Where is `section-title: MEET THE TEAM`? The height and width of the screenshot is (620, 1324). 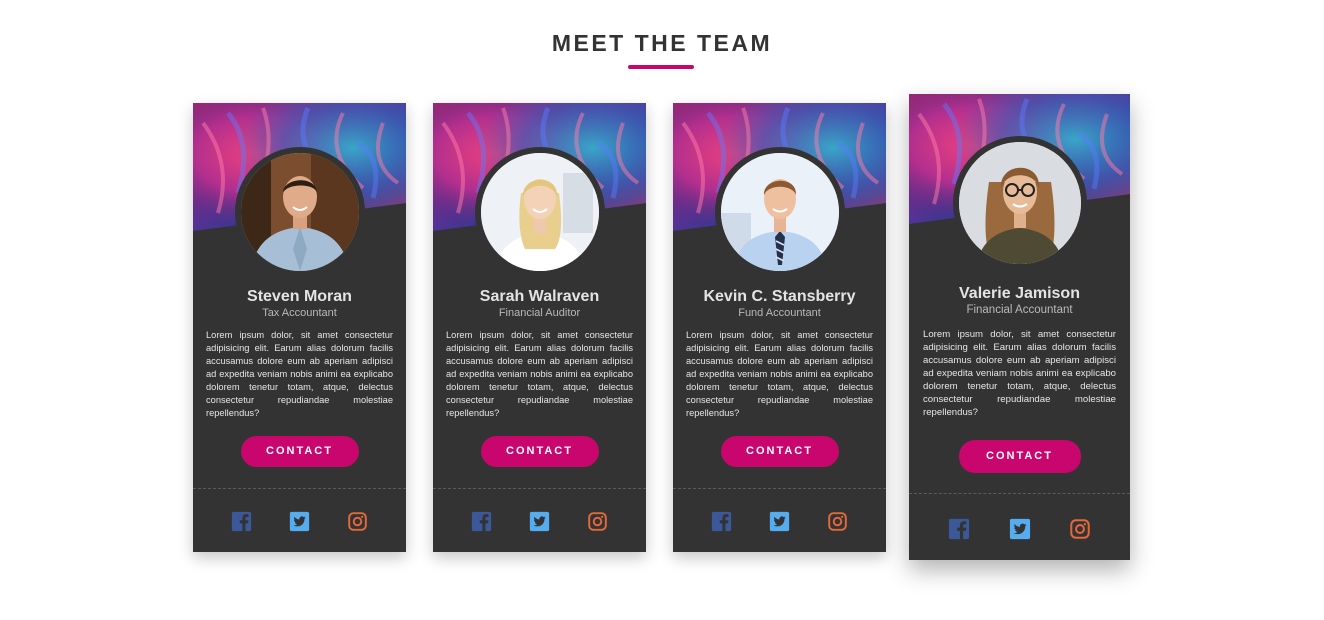 section-title: MEET THE TEAM is located at coordinates (662, 43).